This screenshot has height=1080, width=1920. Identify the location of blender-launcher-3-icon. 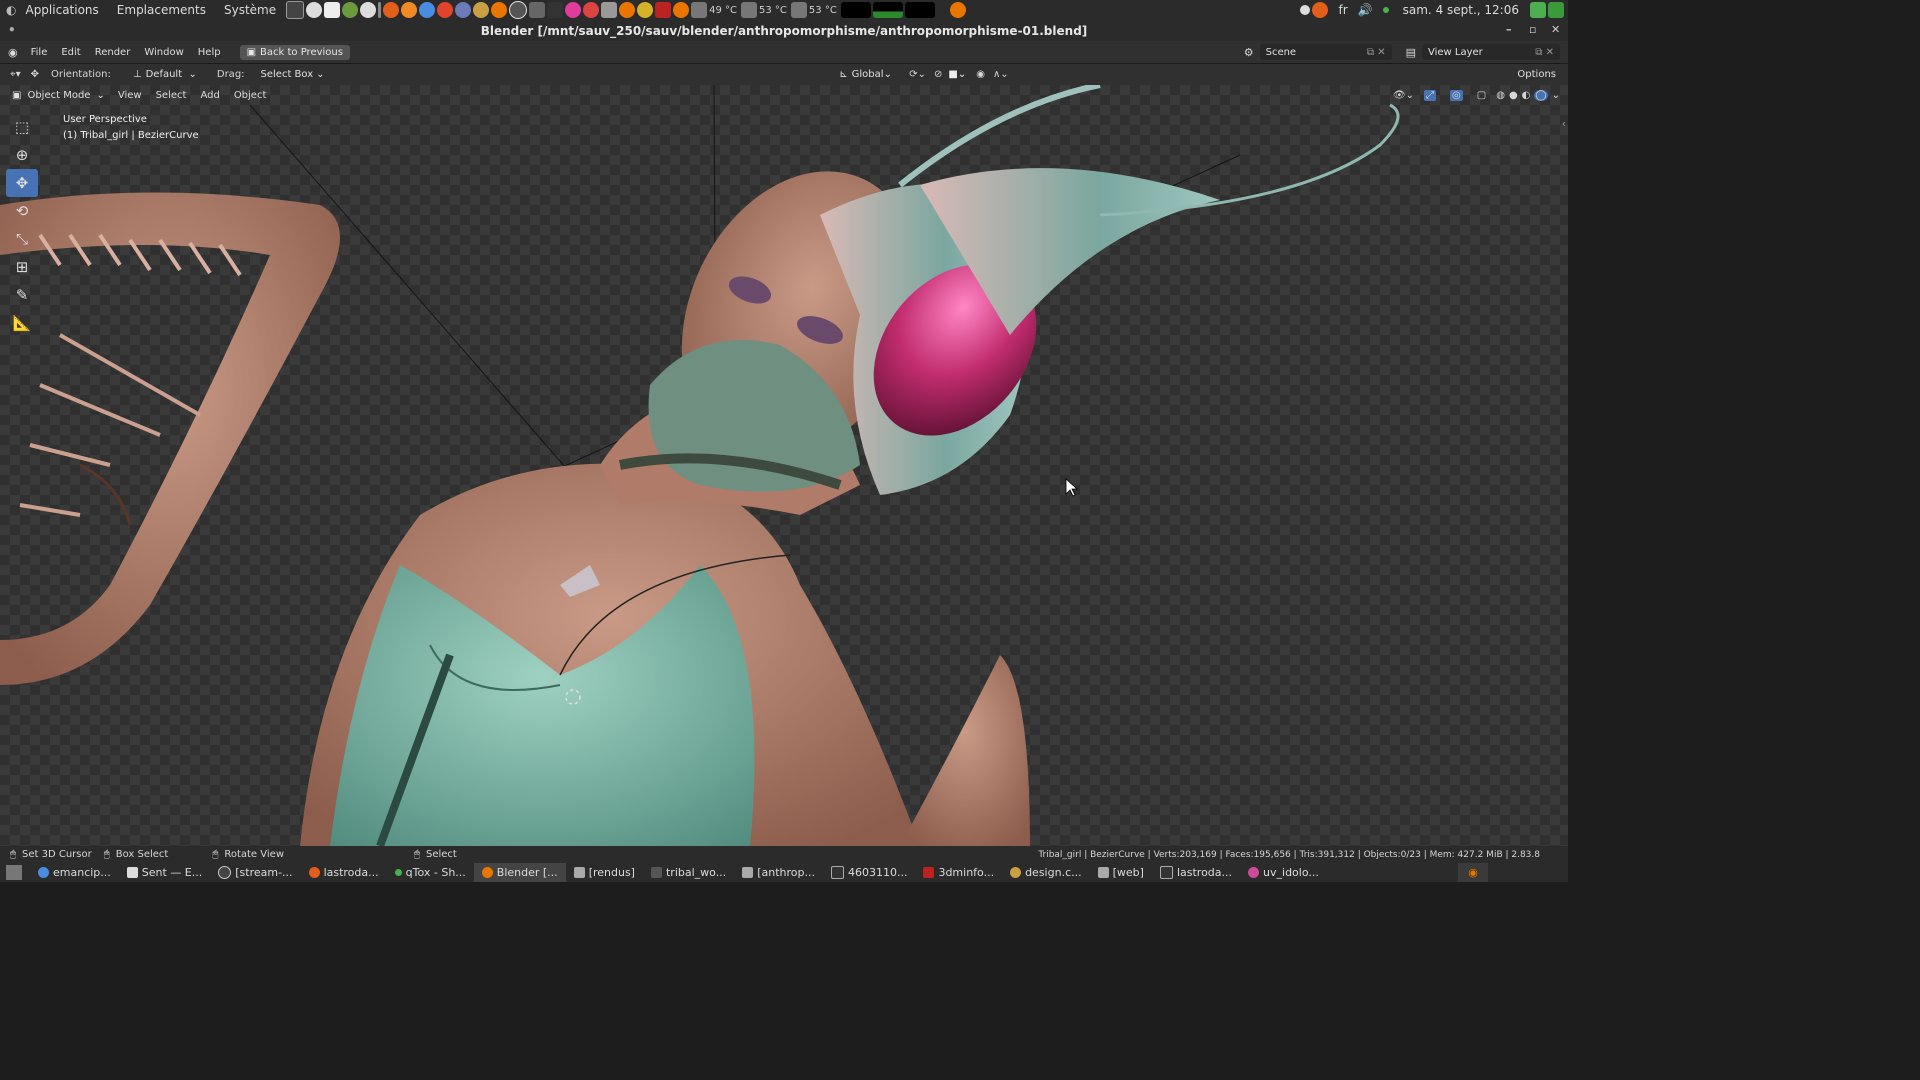
(681, 10).